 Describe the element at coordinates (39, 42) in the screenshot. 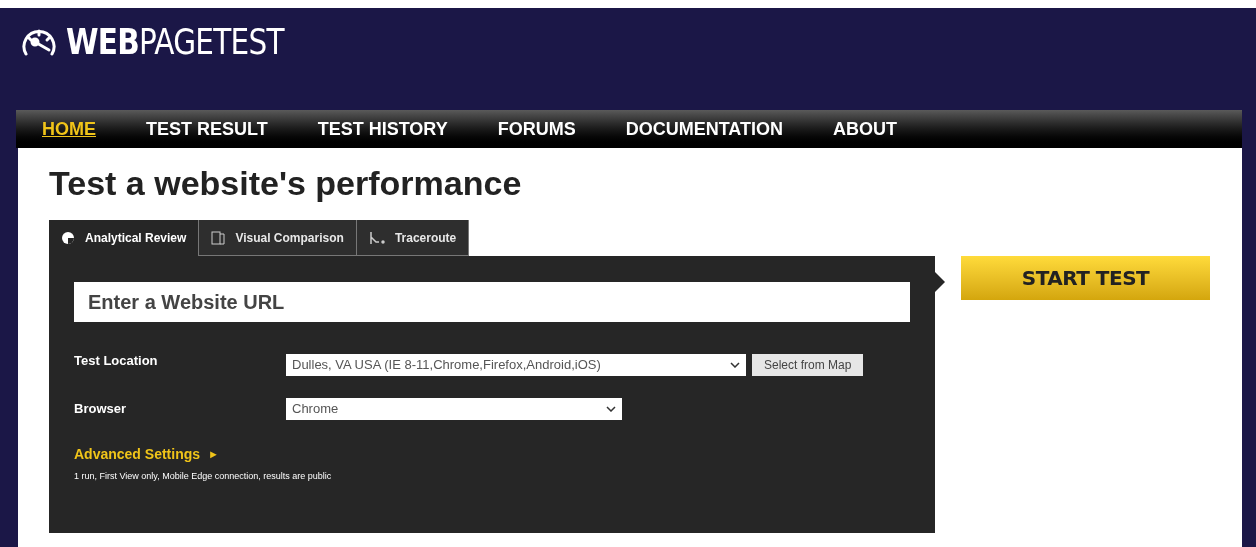

I see `speedometer-icon` at that location.